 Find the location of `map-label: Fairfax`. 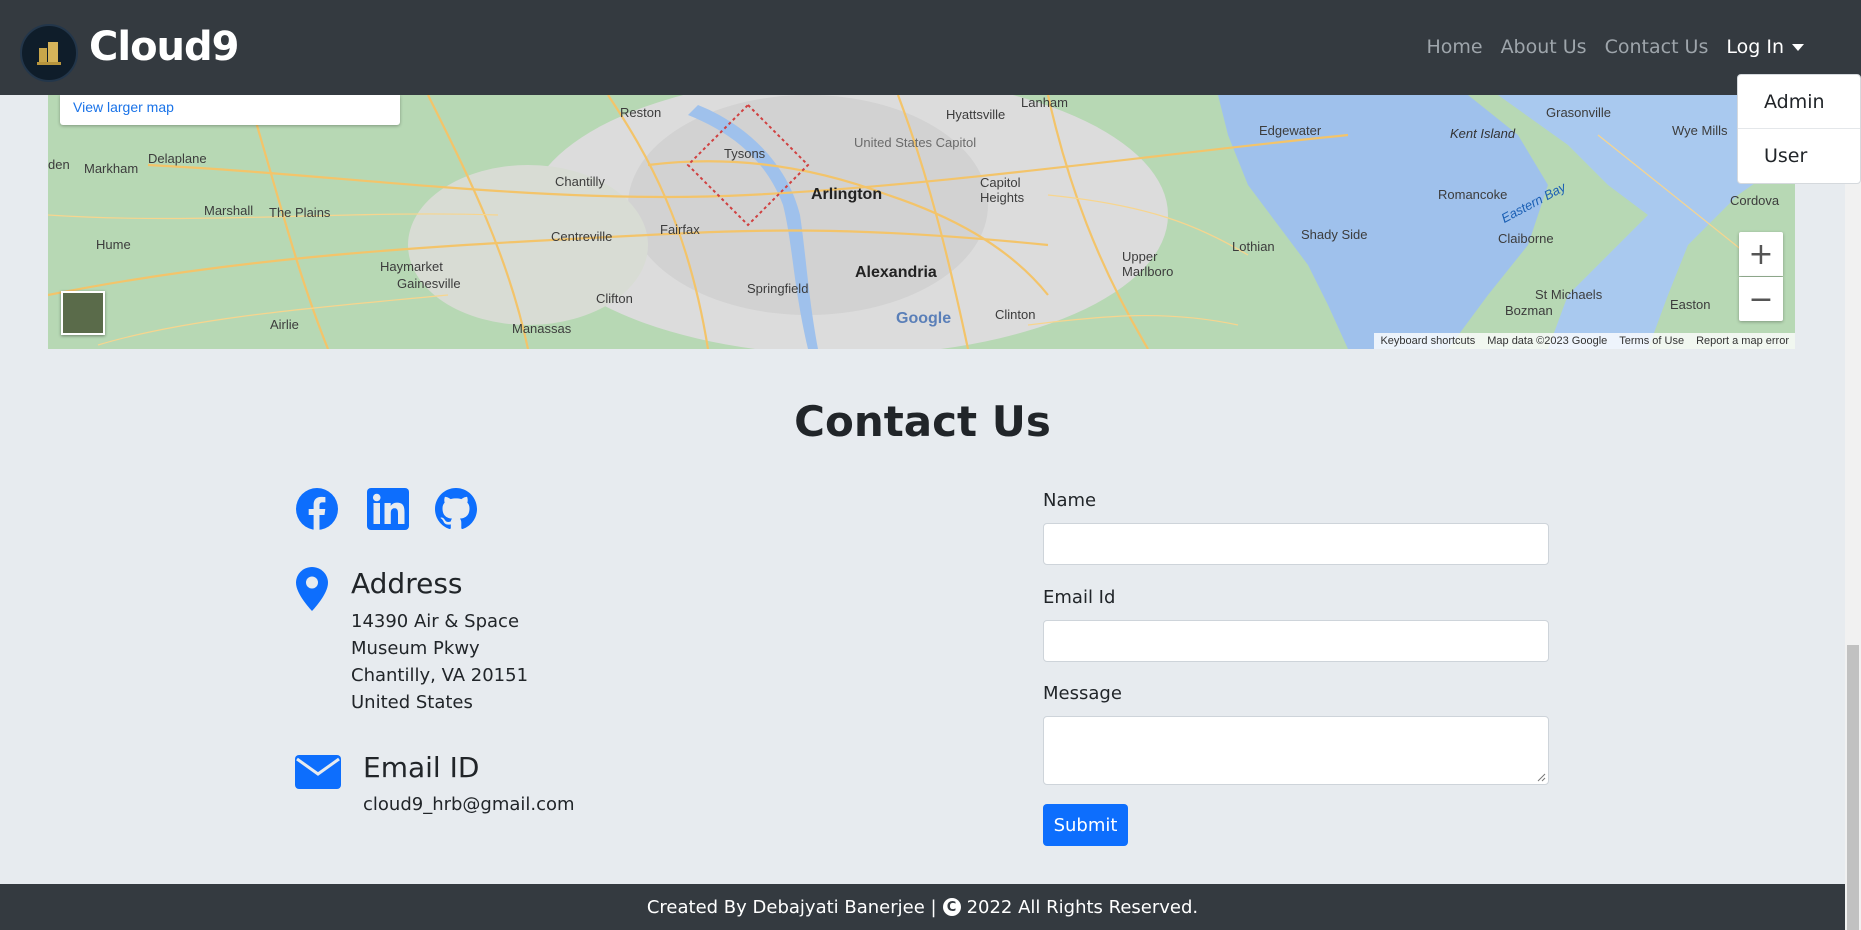

map-label: Fairfax is located at coordinates (680, 229).